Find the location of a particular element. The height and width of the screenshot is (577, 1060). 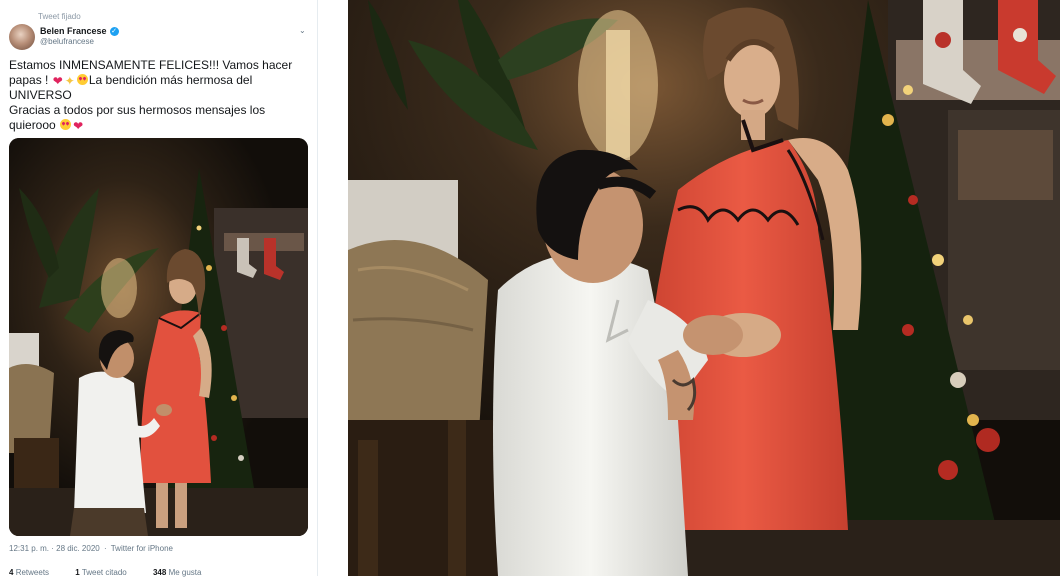

avatar is located at coordinates (22, 37).